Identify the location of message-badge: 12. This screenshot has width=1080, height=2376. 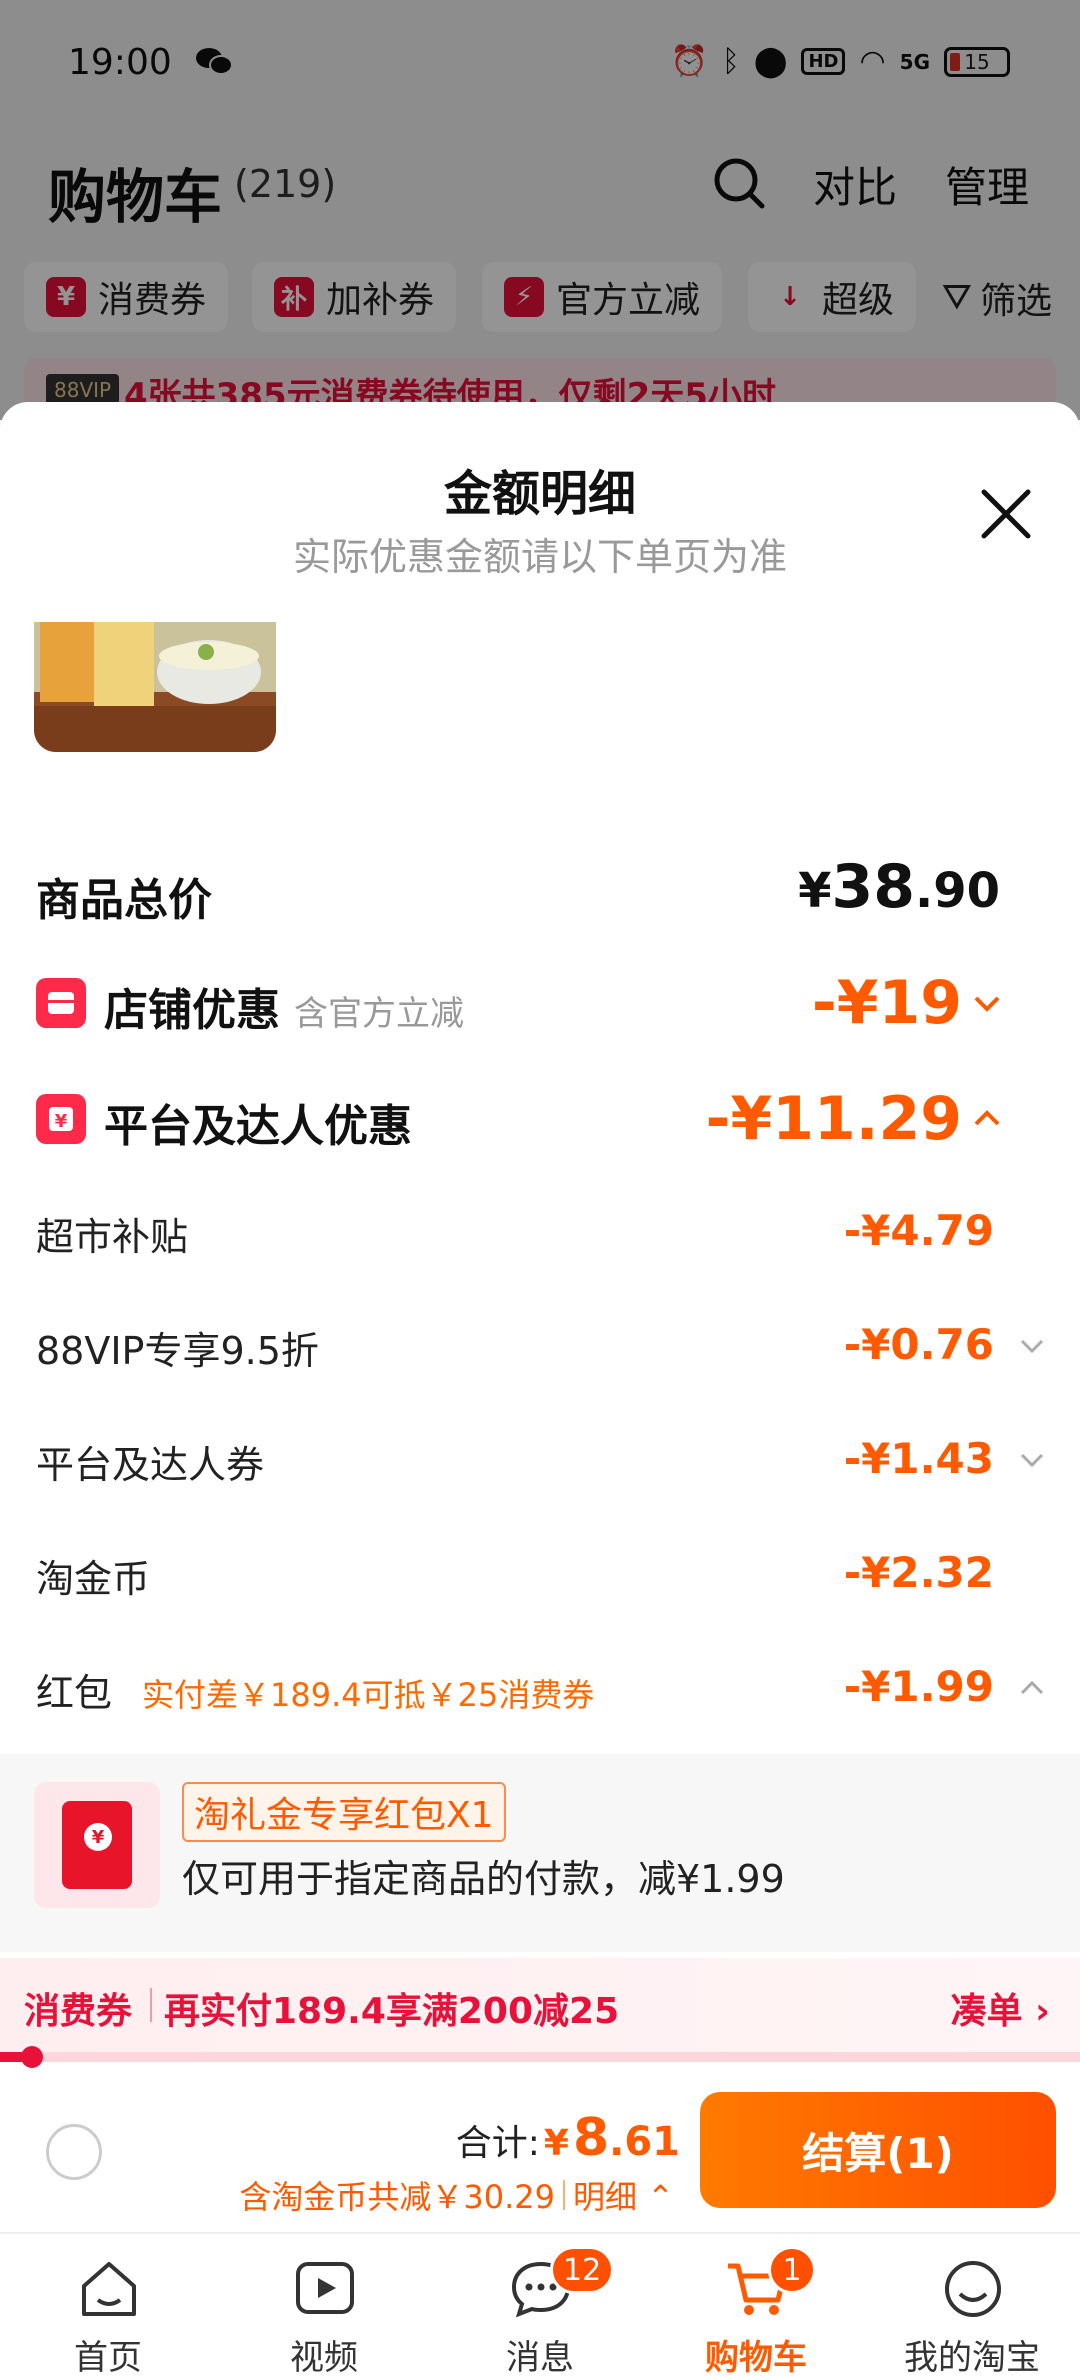
(582, 2270).